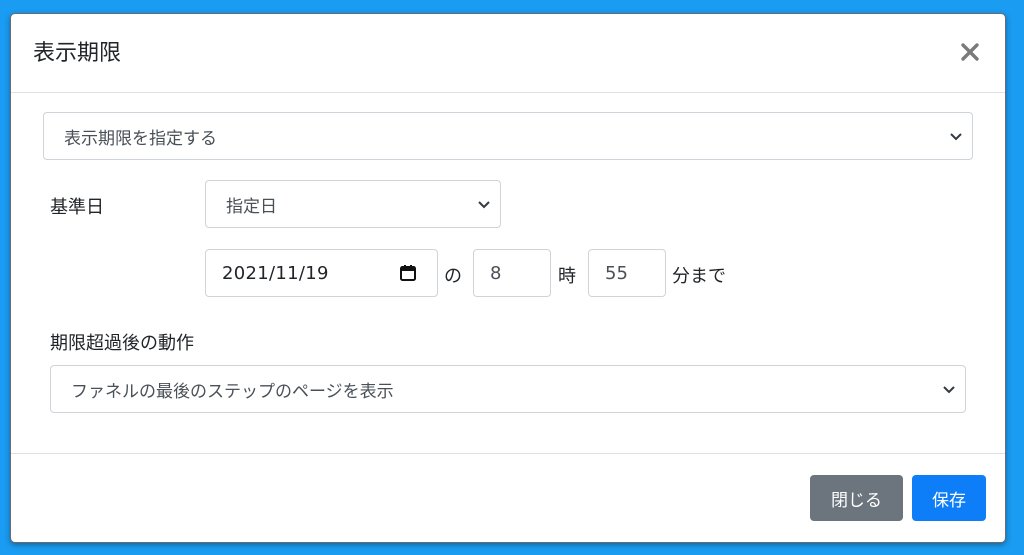 The image size is (1024, 555). Describe the element at coordinates (856, 498) in the screenshot. I see `close-dialog-button: 閉じる` at that location.